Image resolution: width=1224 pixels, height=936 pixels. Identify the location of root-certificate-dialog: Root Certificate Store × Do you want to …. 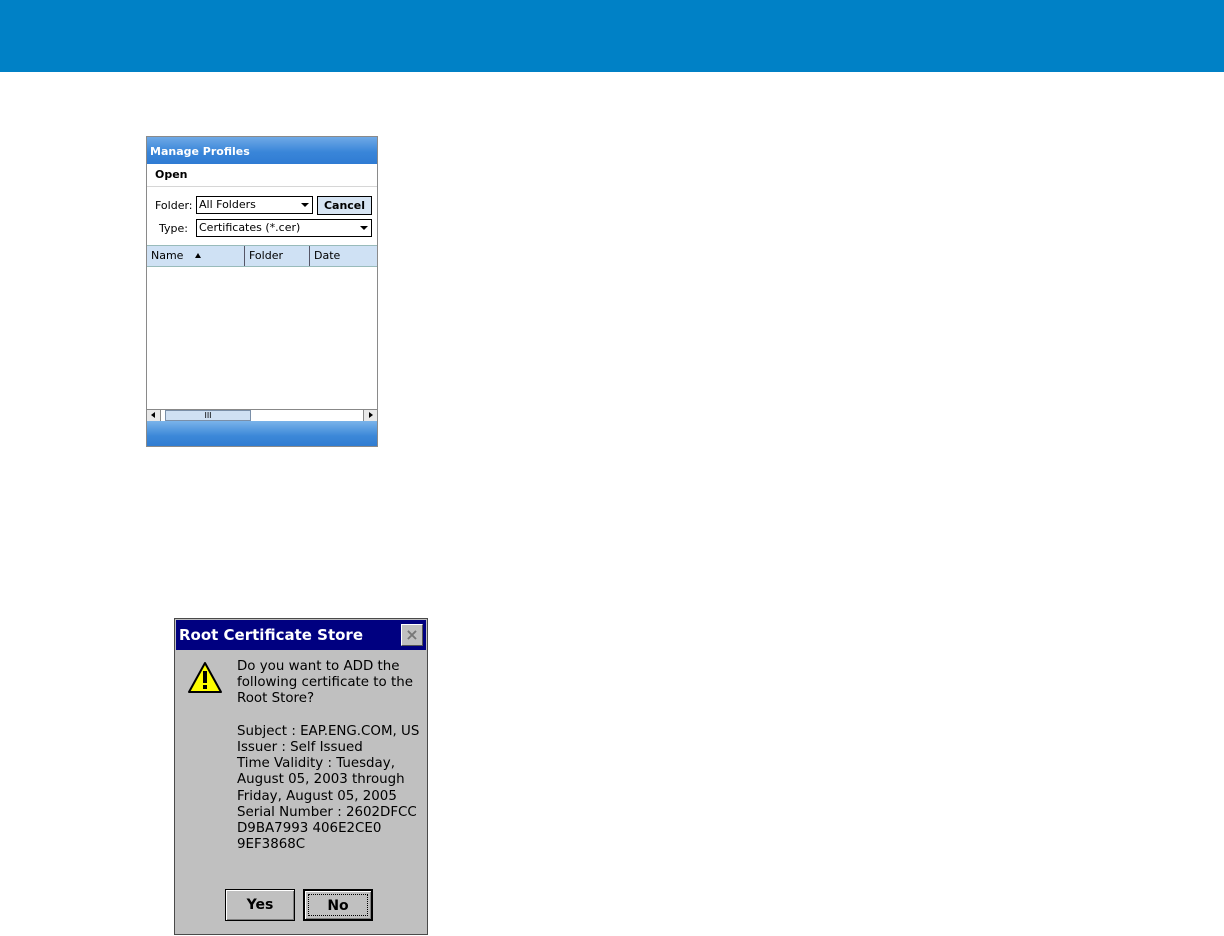
(301, 776).